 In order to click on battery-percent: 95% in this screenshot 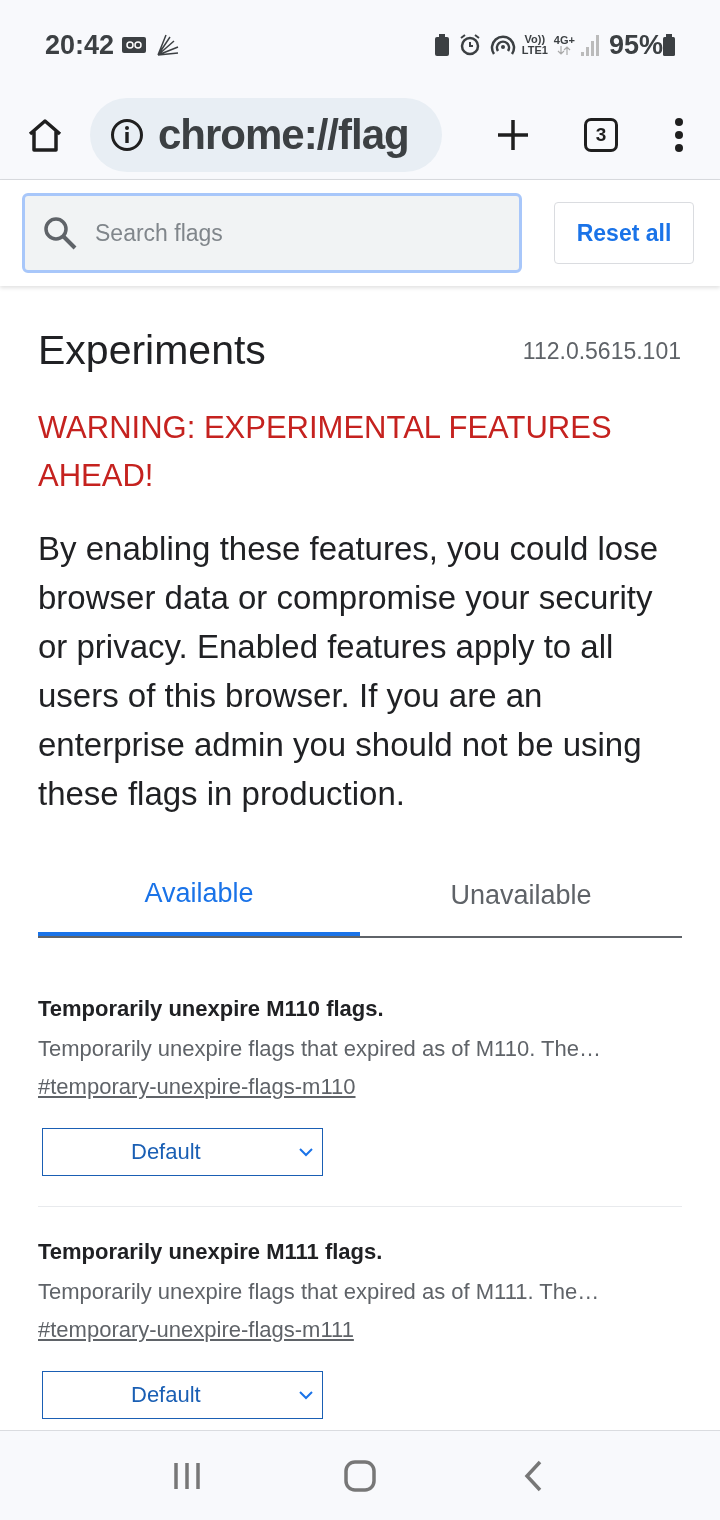, I will do `click(635, 45)`.